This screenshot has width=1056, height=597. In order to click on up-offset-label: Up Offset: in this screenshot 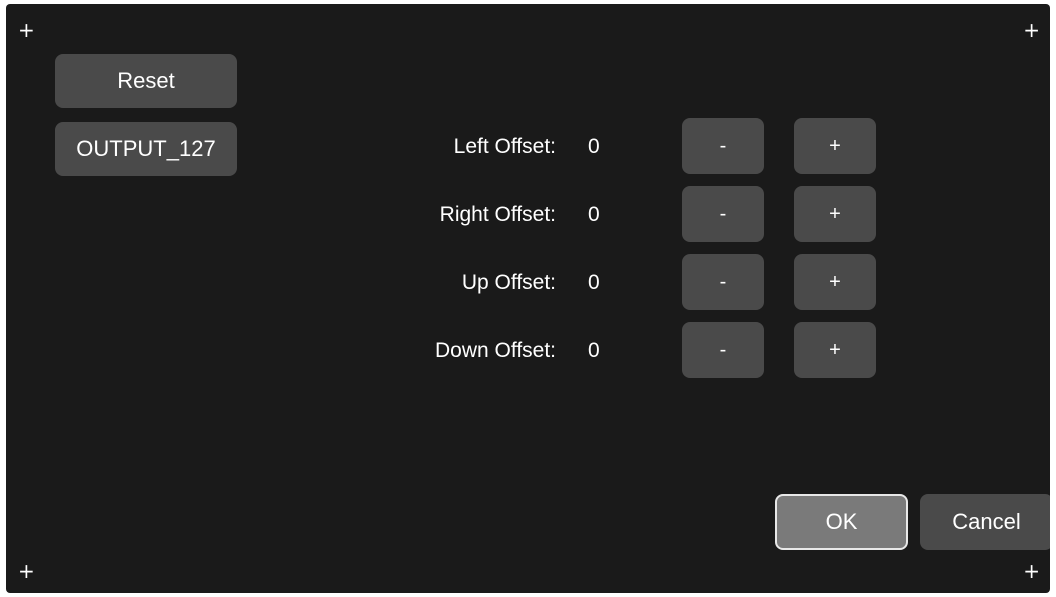, I will do `click(508, 282)`.